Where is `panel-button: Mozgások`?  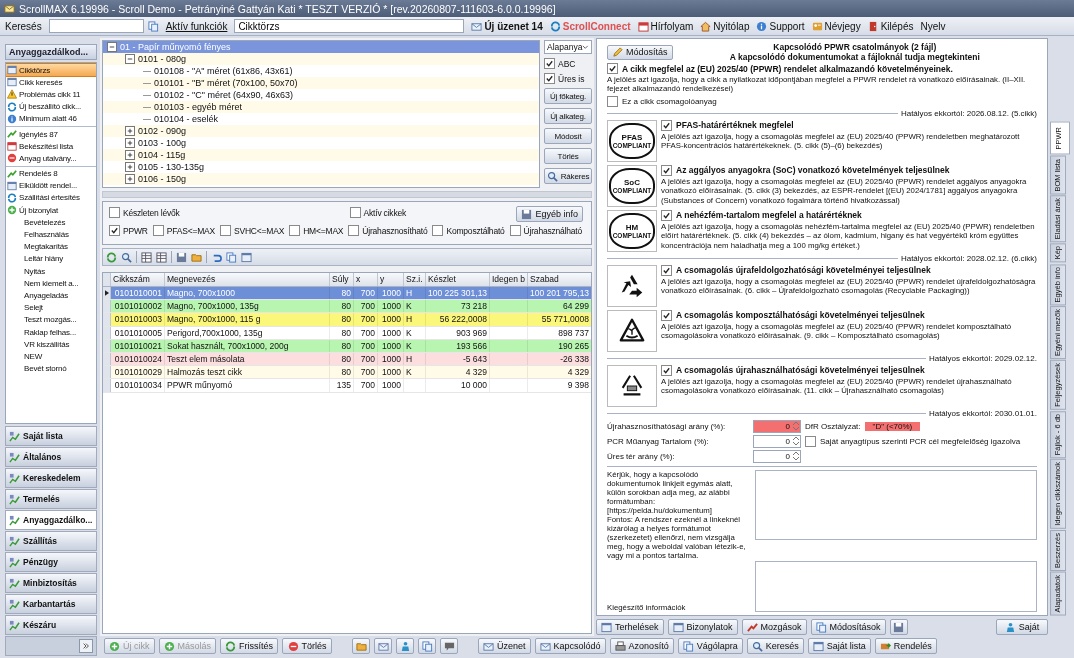 panel-button: Mozgások is located at coordinates (774, 627).